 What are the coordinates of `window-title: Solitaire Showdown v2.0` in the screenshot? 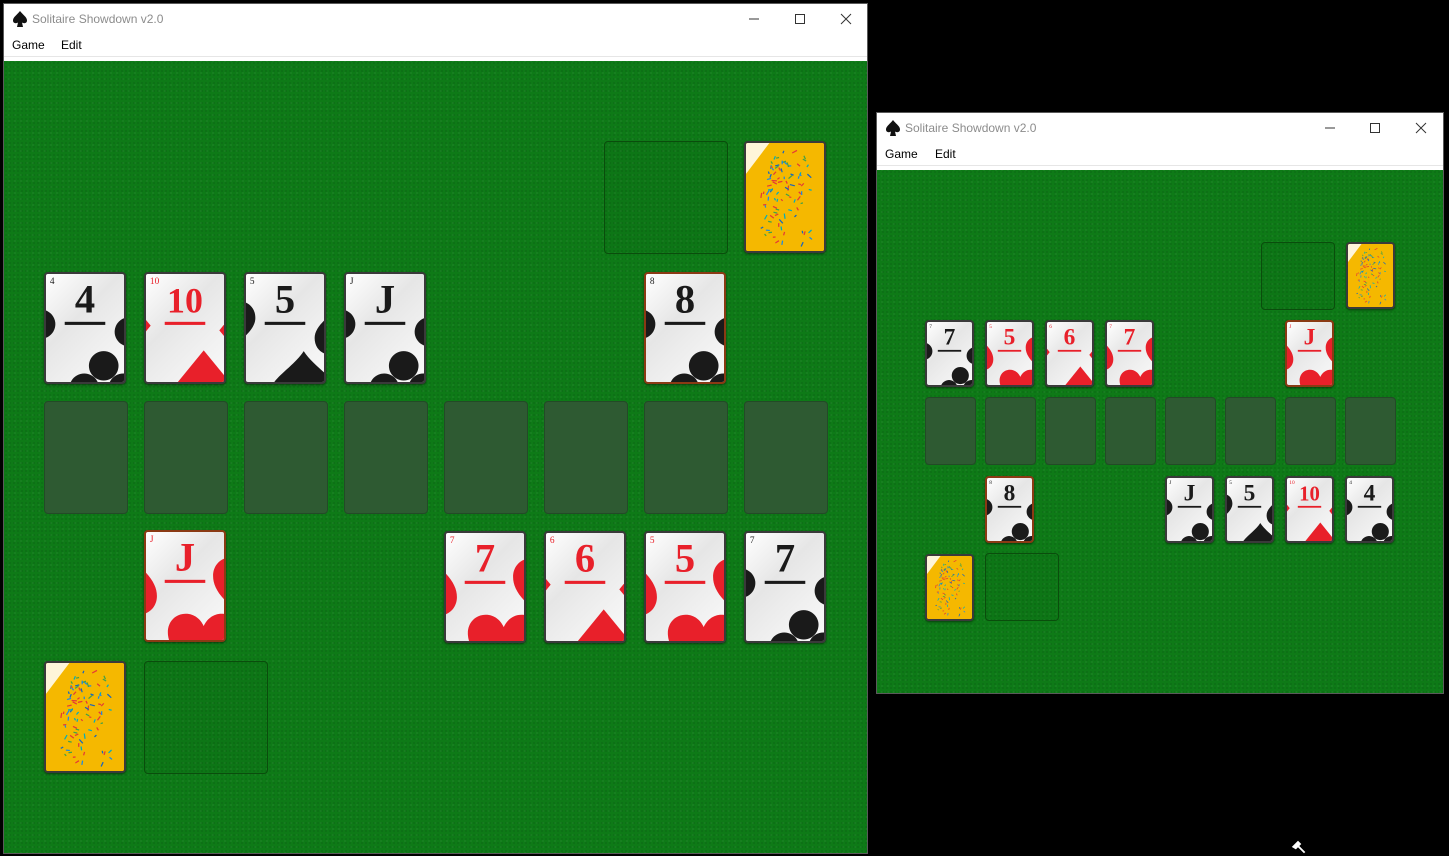 It's located at (971, 128).